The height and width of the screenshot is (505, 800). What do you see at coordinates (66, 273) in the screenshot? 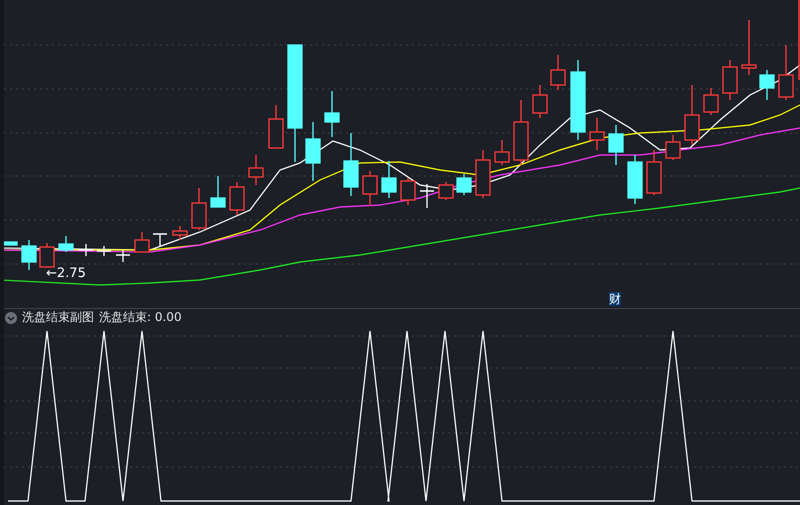
I see `price-label: ←2.75` at bounding box center [66, 273].